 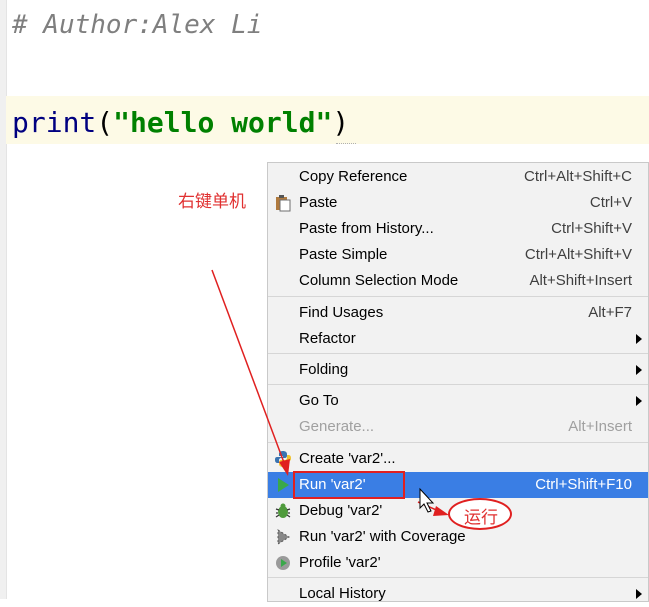 What do you see at coordinates (458, 594) in the screenshot?
I see `menu-item-local-history: Local History` at bounding box center [458, 594].